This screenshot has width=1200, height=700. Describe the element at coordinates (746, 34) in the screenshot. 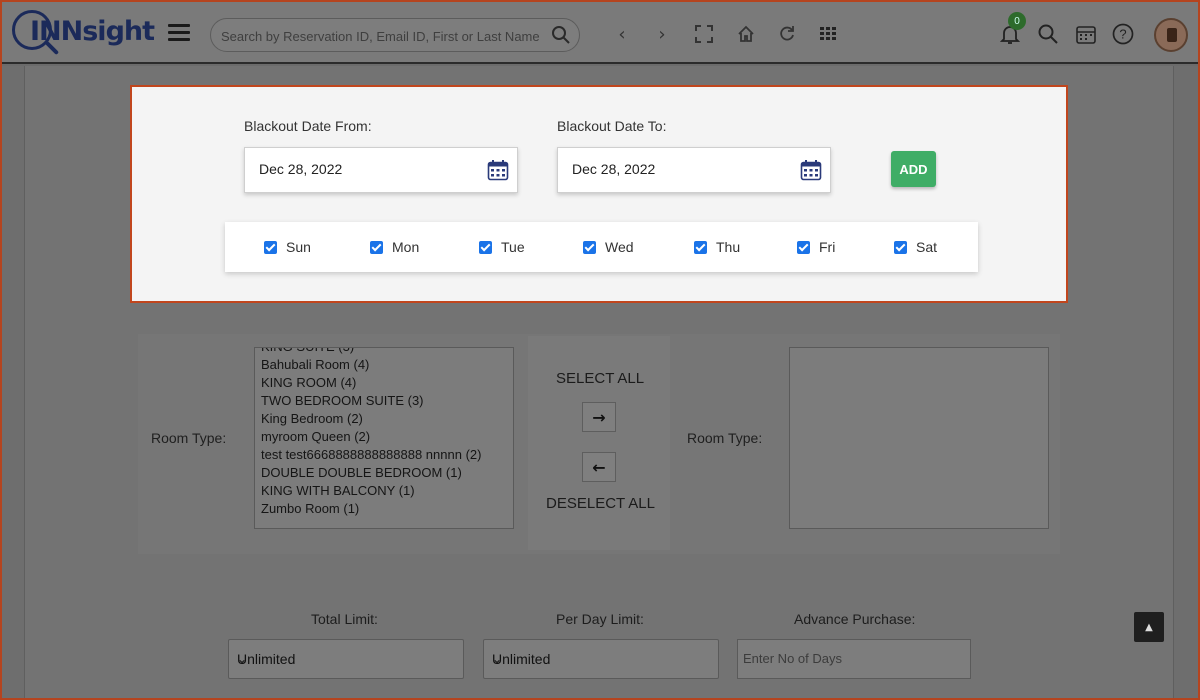

I see `home-icon` at that location.